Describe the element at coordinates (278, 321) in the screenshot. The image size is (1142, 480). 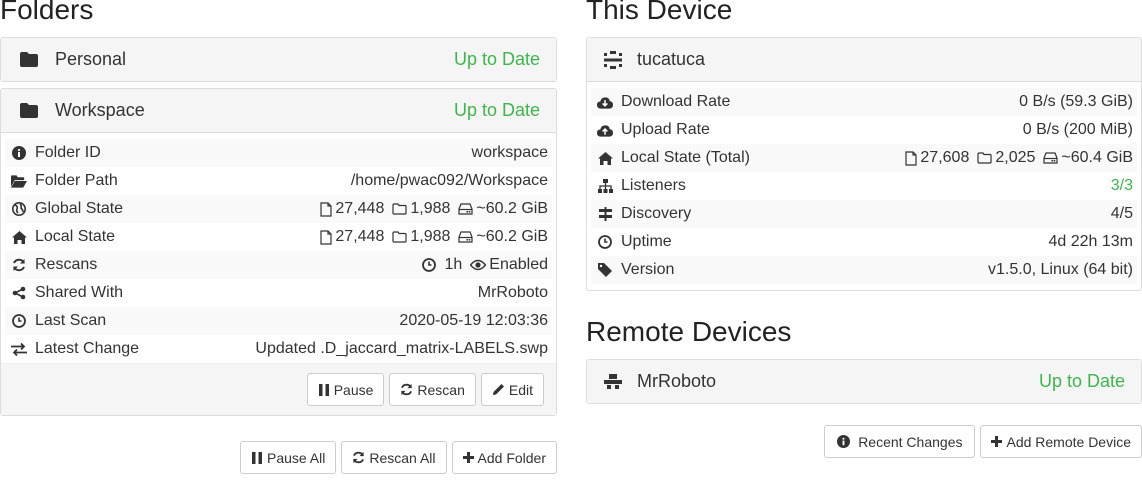
I see `detail-row-last-scan: Last Scan 2020-05-19 12:03:36` at that location.